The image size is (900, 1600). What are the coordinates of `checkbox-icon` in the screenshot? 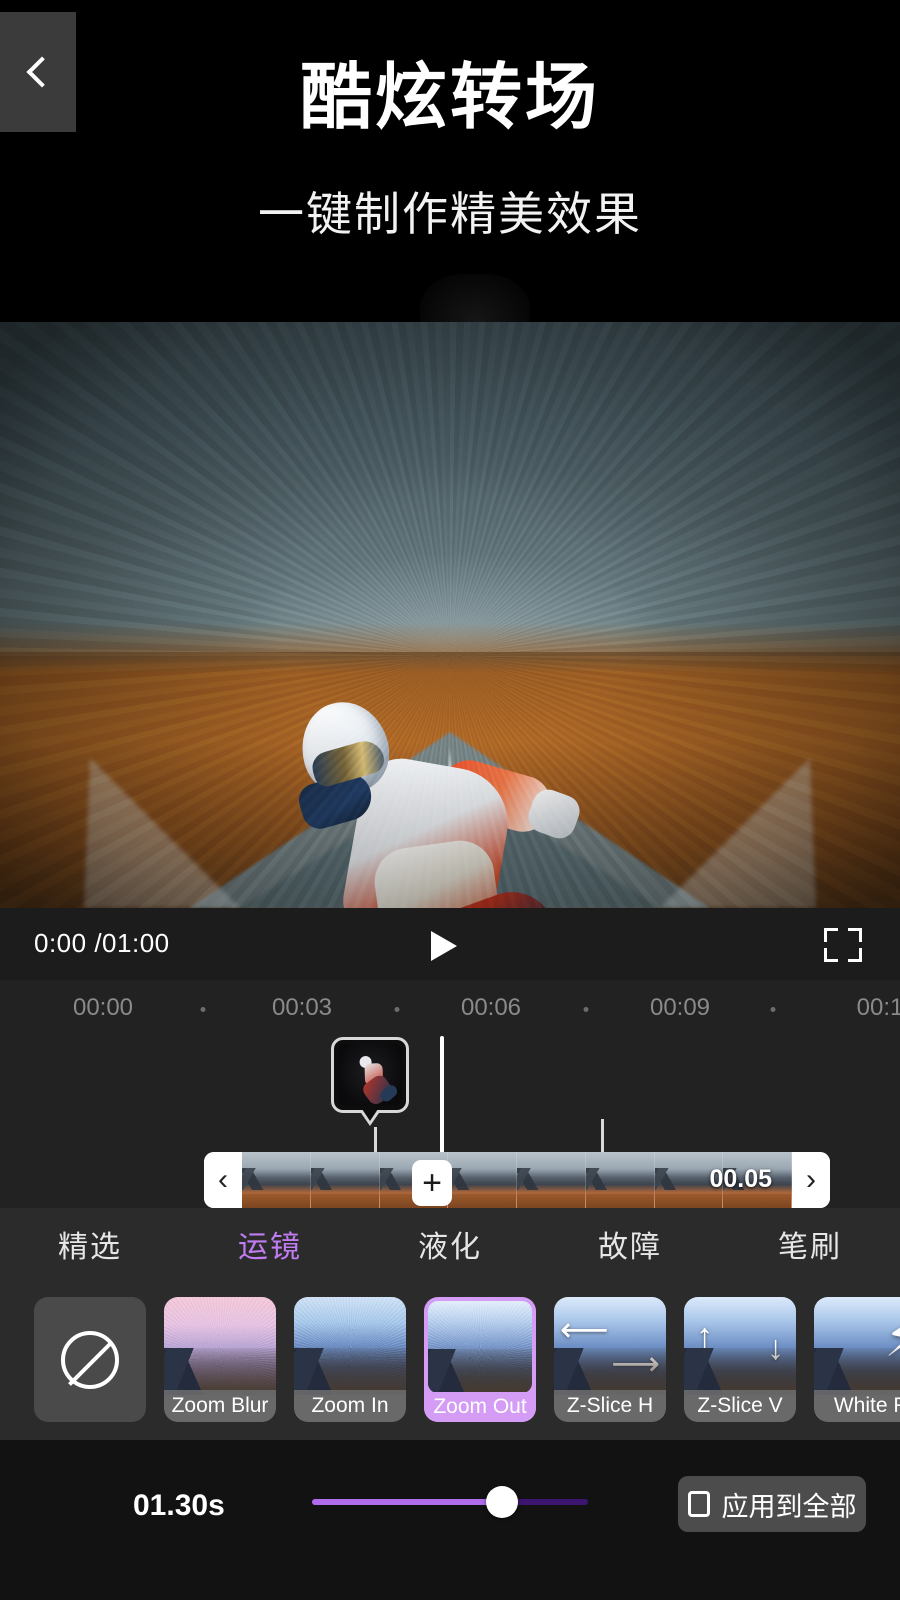 It's located at (698, 1504).